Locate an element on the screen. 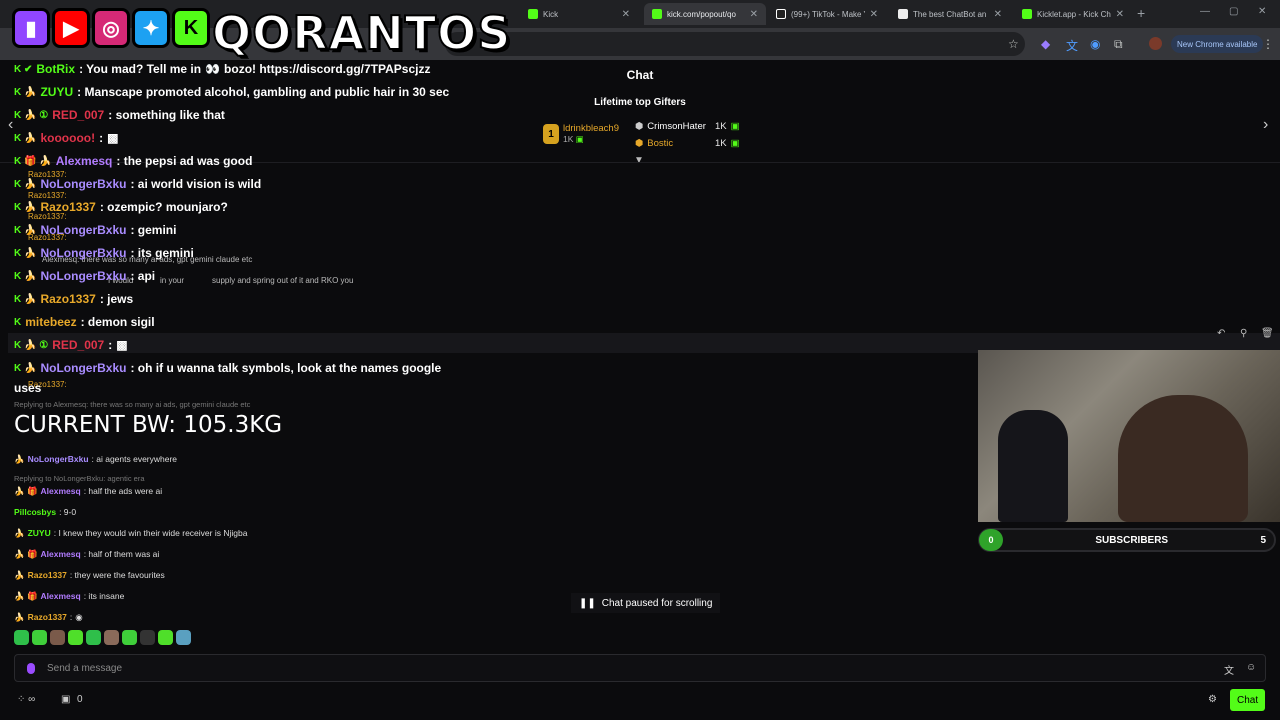 The image size is (1280, 720). extension-icon: ◆ is located at coordinates (1045, 44).